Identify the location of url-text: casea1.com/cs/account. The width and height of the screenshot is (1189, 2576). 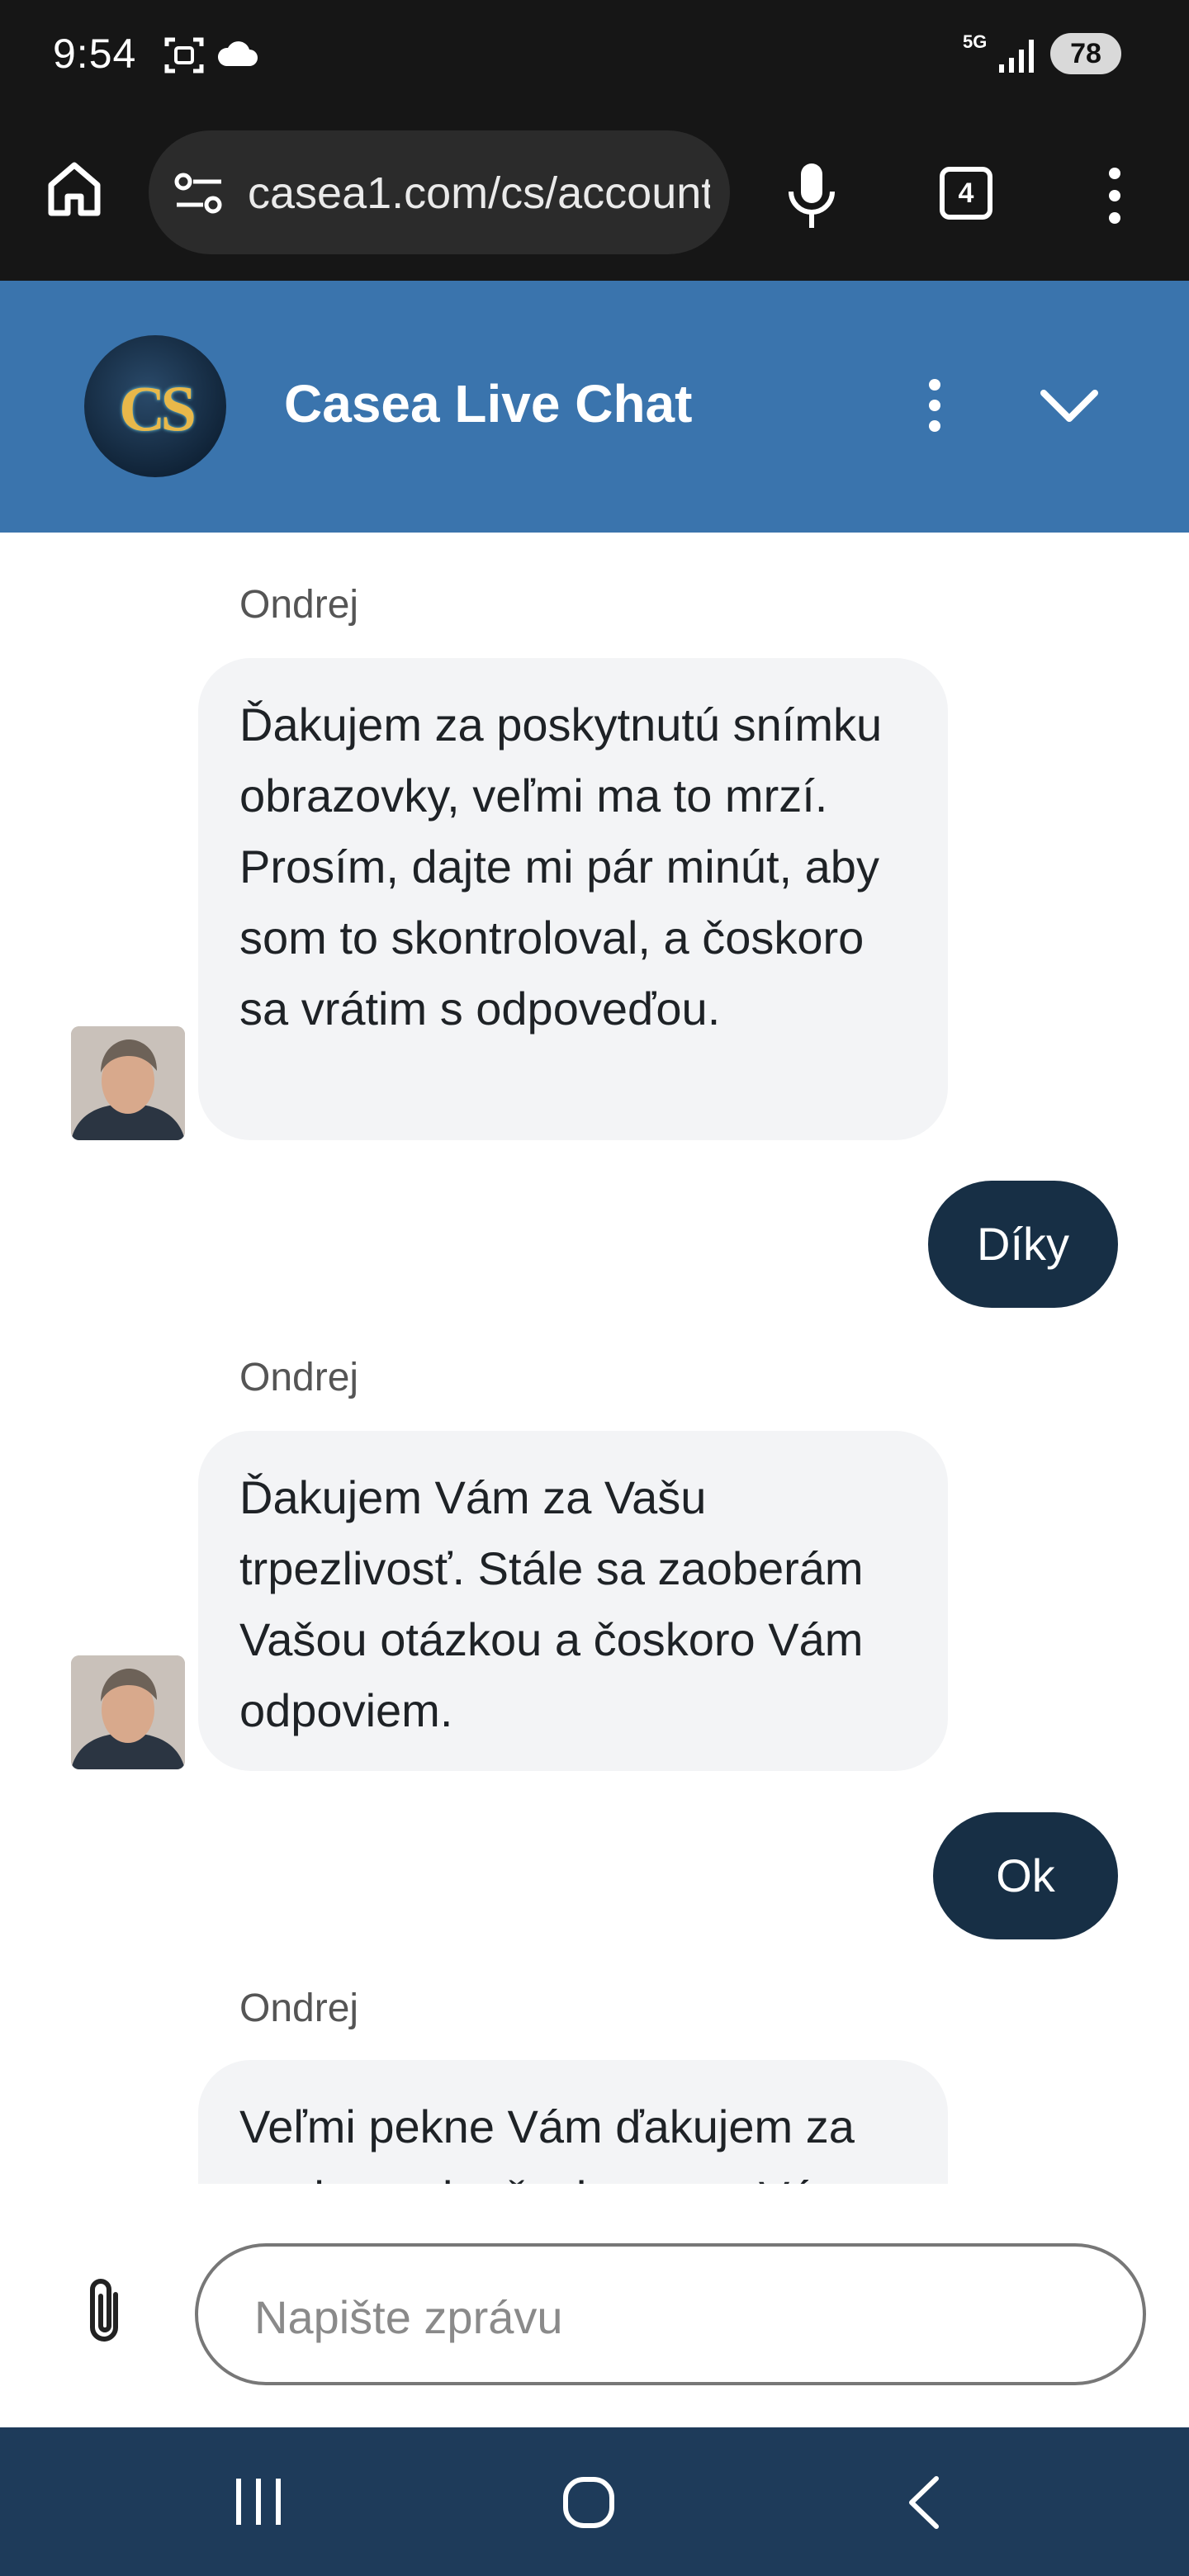
(479, 193).